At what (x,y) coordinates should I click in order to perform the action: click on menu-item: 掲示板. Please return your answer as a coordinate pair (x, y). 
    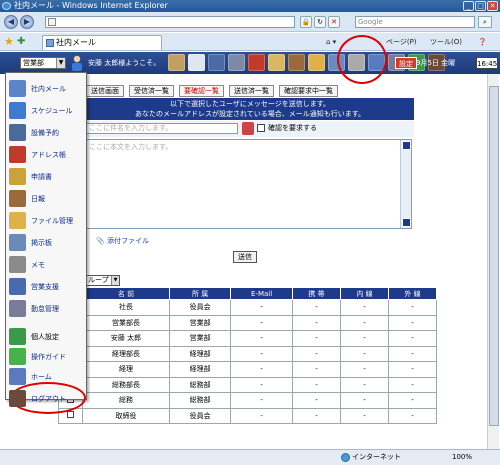
    Looking at the image, I should click on (47, 243).